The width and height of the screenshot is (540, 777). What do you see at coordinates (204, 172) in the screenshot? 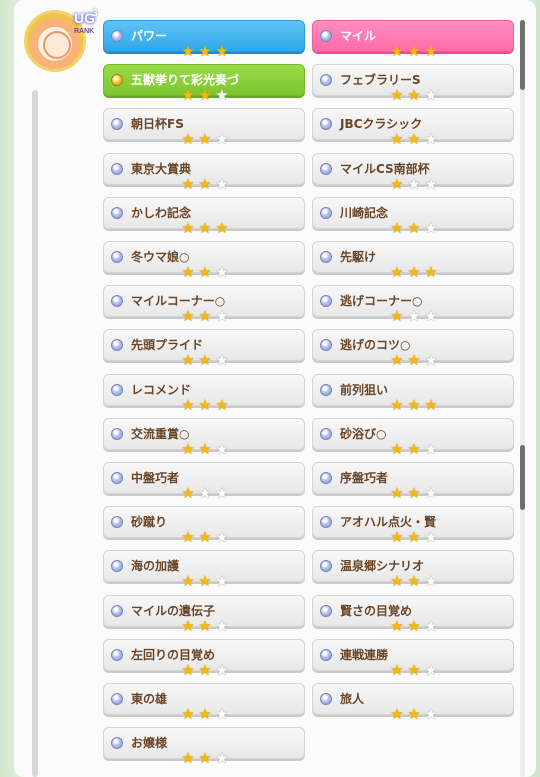
I see `skill-card: 東京大賞典 ★ ★ ★` at bounding box center [204, 172].